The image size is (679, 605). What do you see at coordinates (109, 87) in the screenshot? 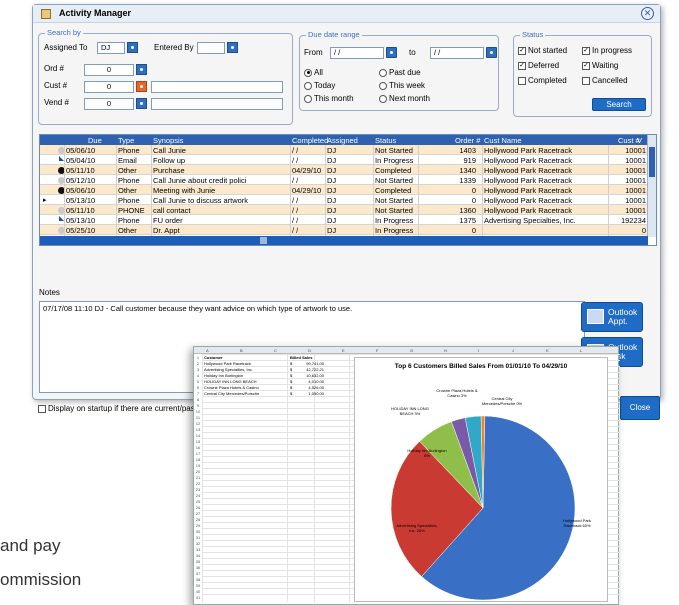
I see `cust-field: 0` at bounding box center [109, 87].